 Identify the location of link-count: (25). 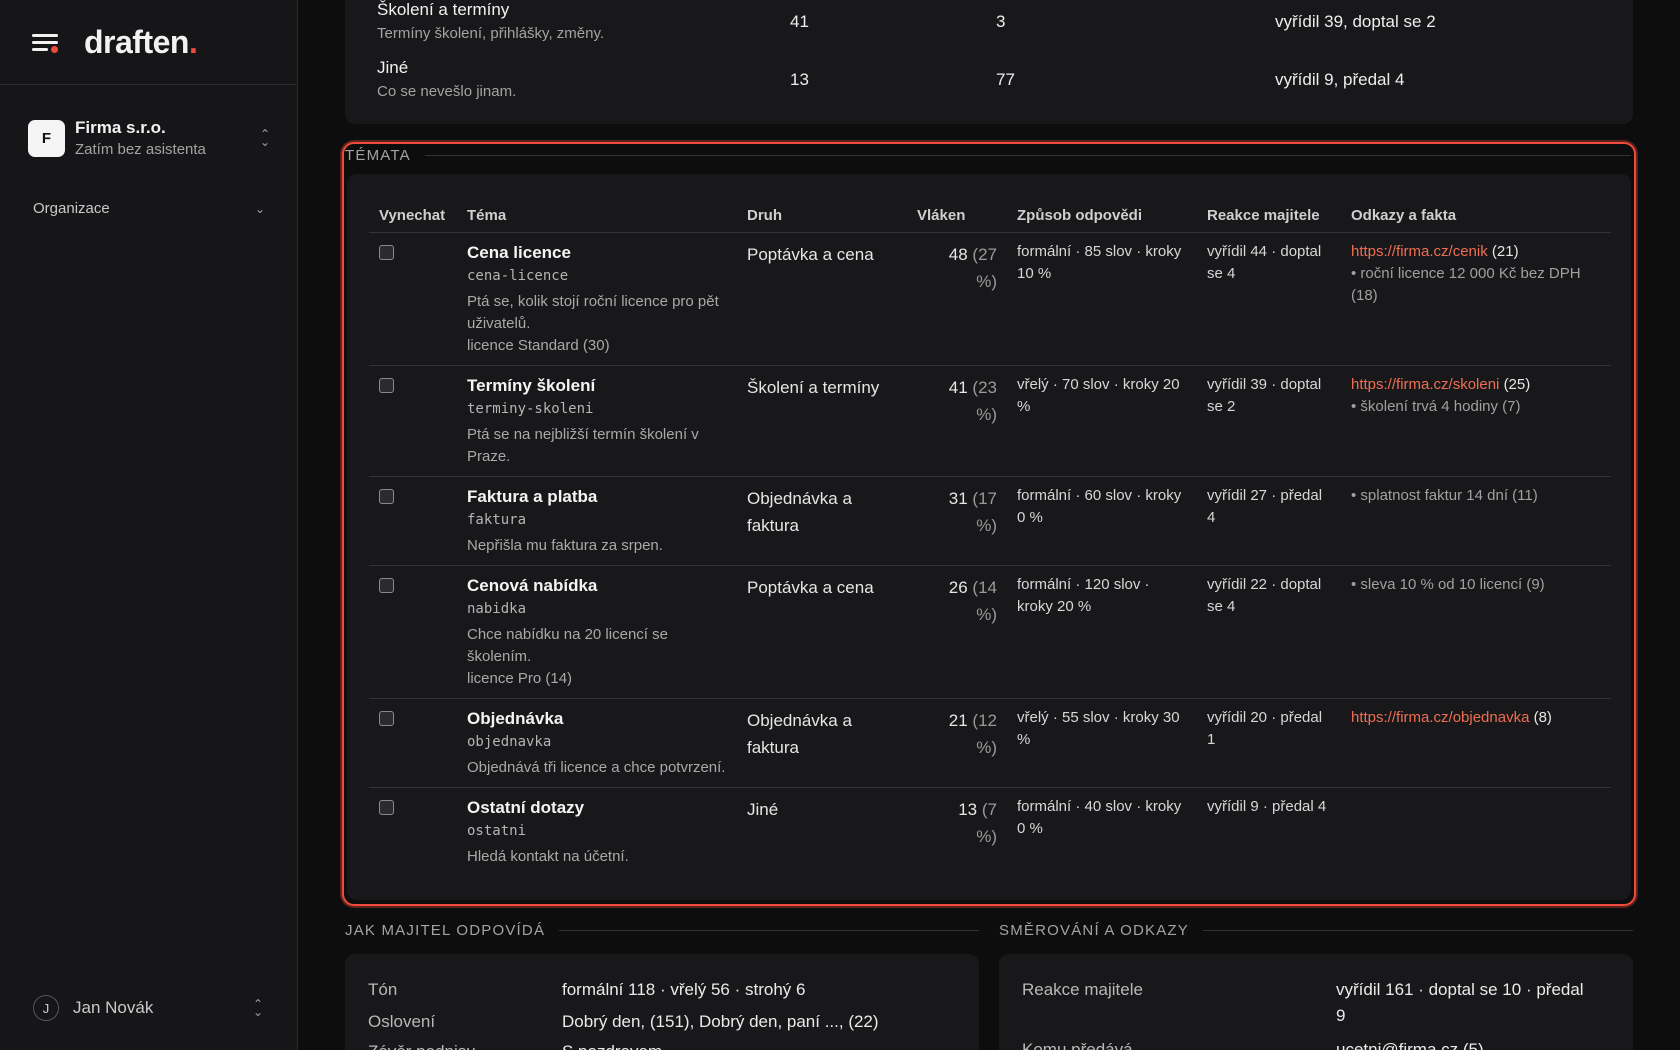
(1517, 384).